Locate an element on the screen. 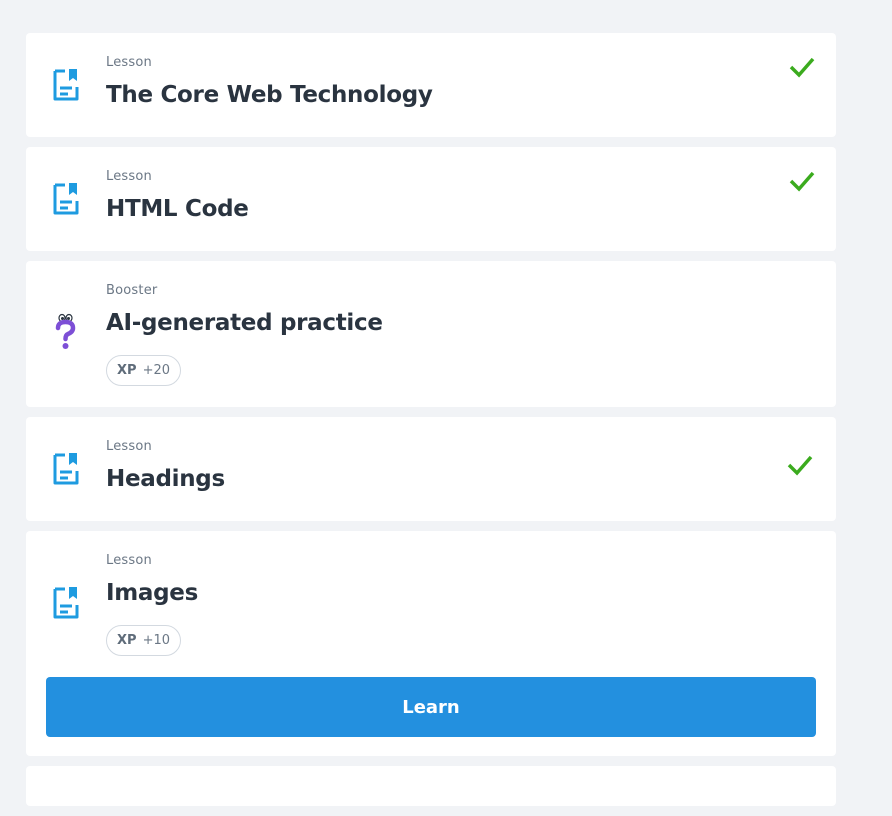 The height and width of the screenshot is (816, 892). item-type-label: Booster is located at coordinates (132, 290).